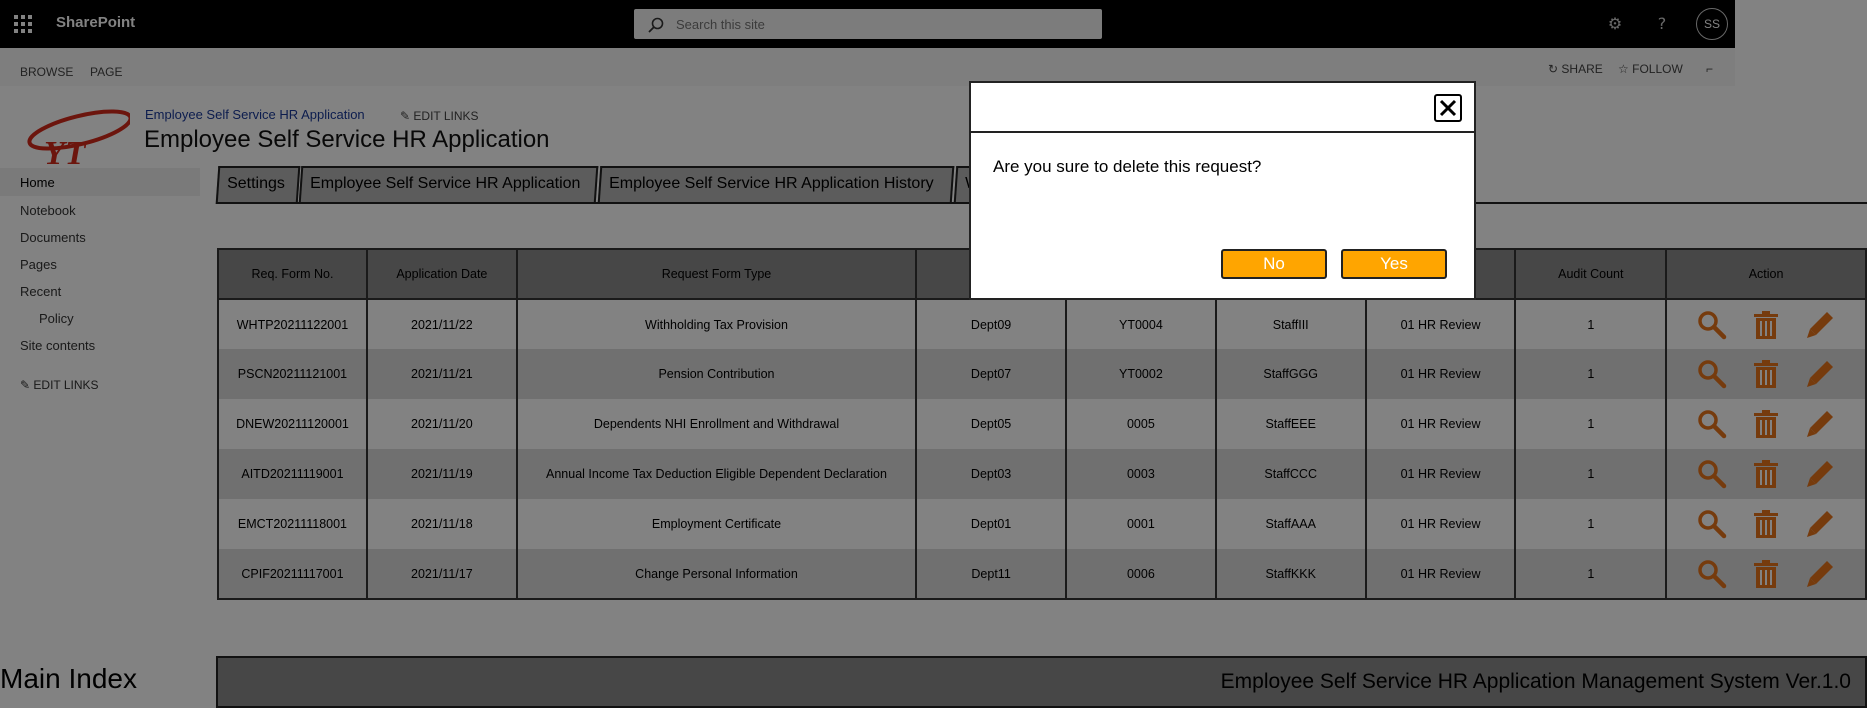  What do you see at coordinates (1127, 166) in the screenshot?
I see `dialog-message: Are you sure to delete this request?` at bounding box center [1127, 166].